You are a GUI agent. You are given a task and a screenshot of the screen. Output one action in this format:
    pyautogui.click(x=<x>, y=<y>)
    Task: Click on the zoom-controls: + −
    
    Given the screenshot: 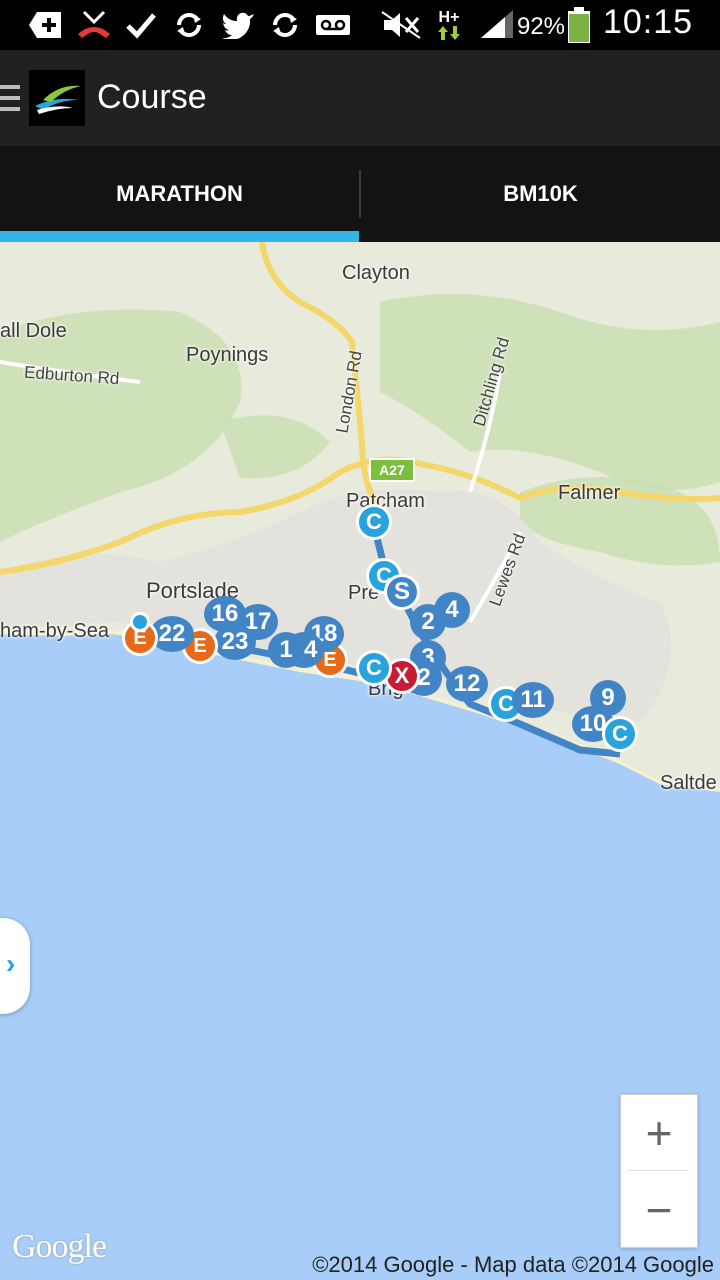 What is the action you would take?
    pyautogui.click(x=659, y=1171)
    